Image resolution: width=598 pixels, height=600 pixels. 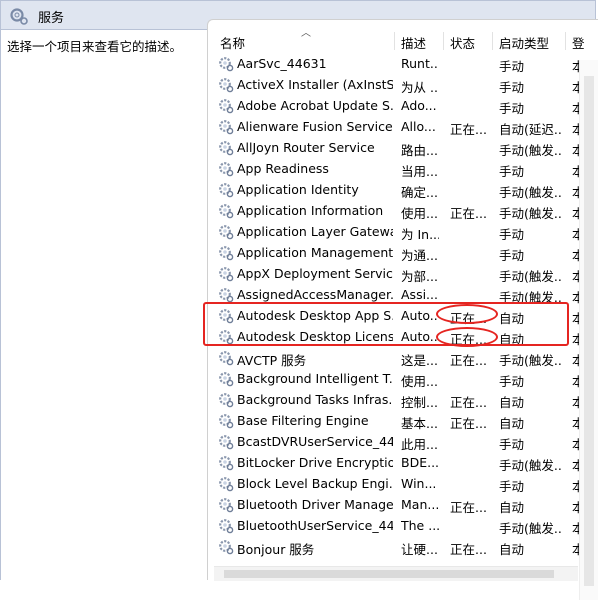 I want to click on service-row: Bluetooth Driver Manage... Man... 正在... 自动本, so click(x=395, y=505).